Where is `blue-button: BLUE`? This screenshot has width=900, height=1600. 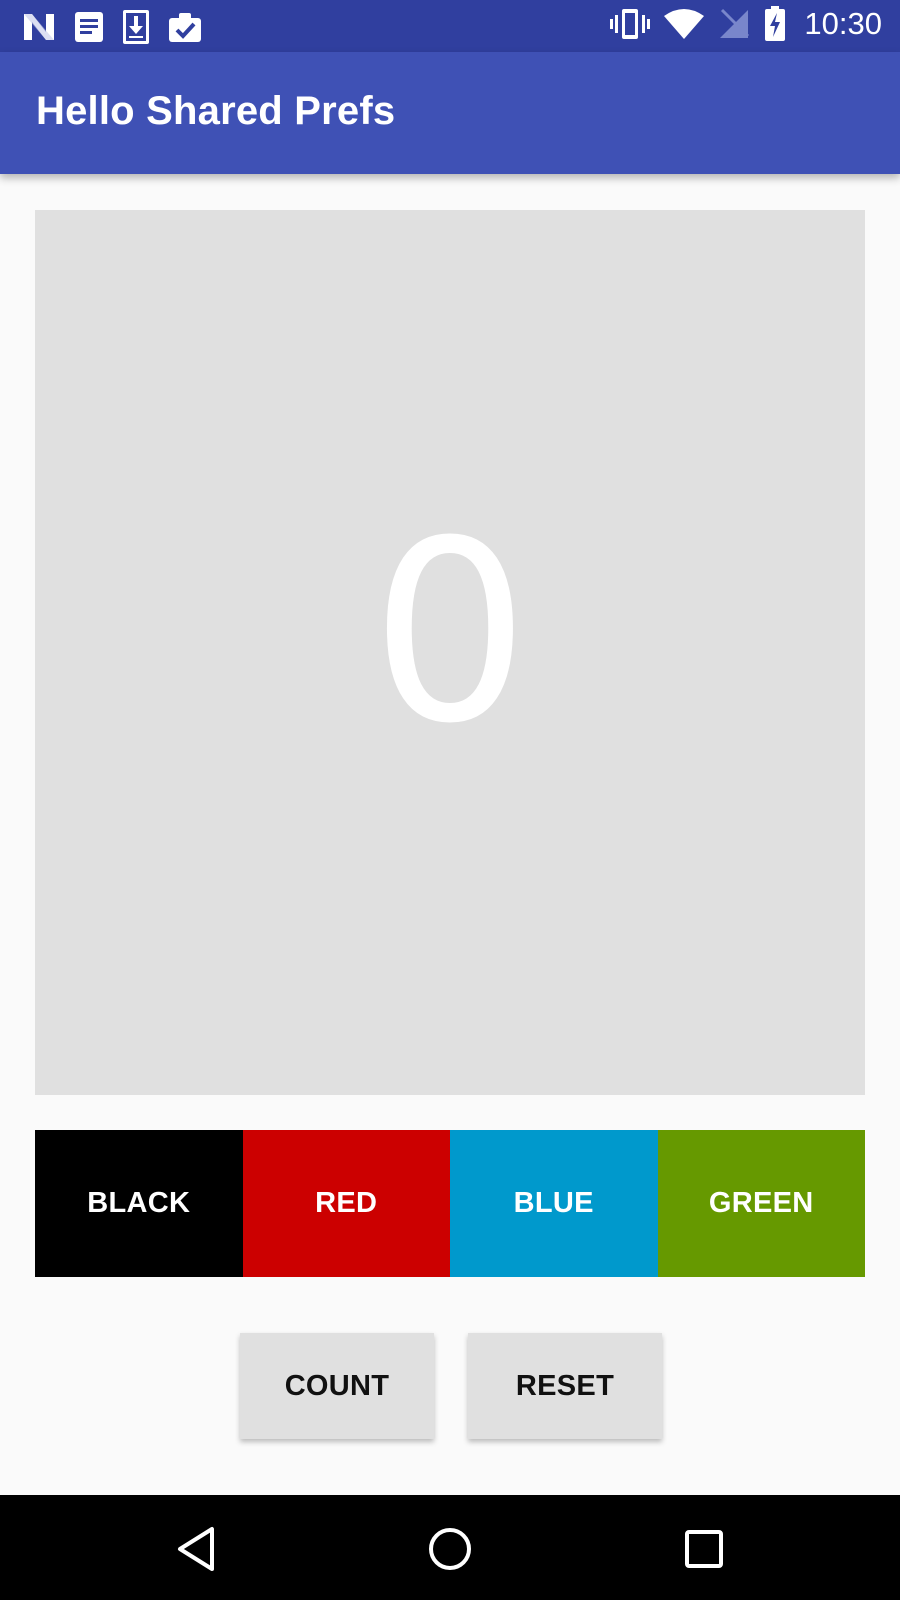 blue-button: BLUE is located at coordinates (554, 1203).